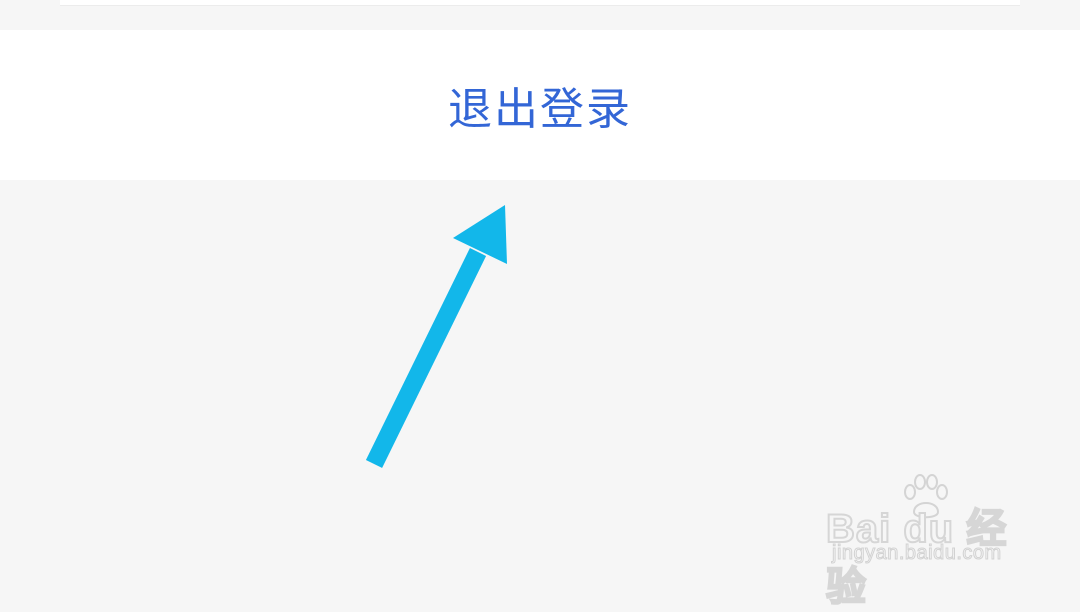  I want to click on paw-icon, so click(926, 496).